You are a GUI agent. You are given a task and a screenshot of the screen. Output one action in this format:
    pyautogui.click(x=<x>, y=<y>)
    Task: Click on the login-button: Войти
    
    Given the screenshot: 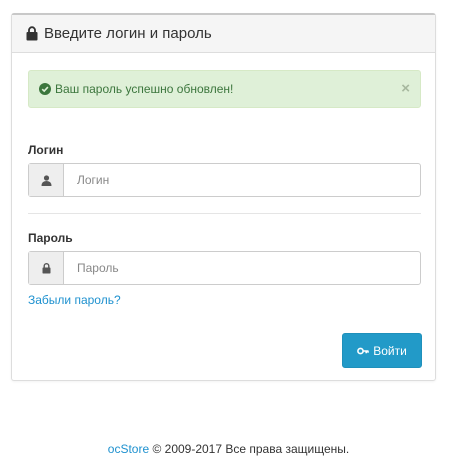 What is the action you would take?
    pyautogui.click(x=382, y=350)
    